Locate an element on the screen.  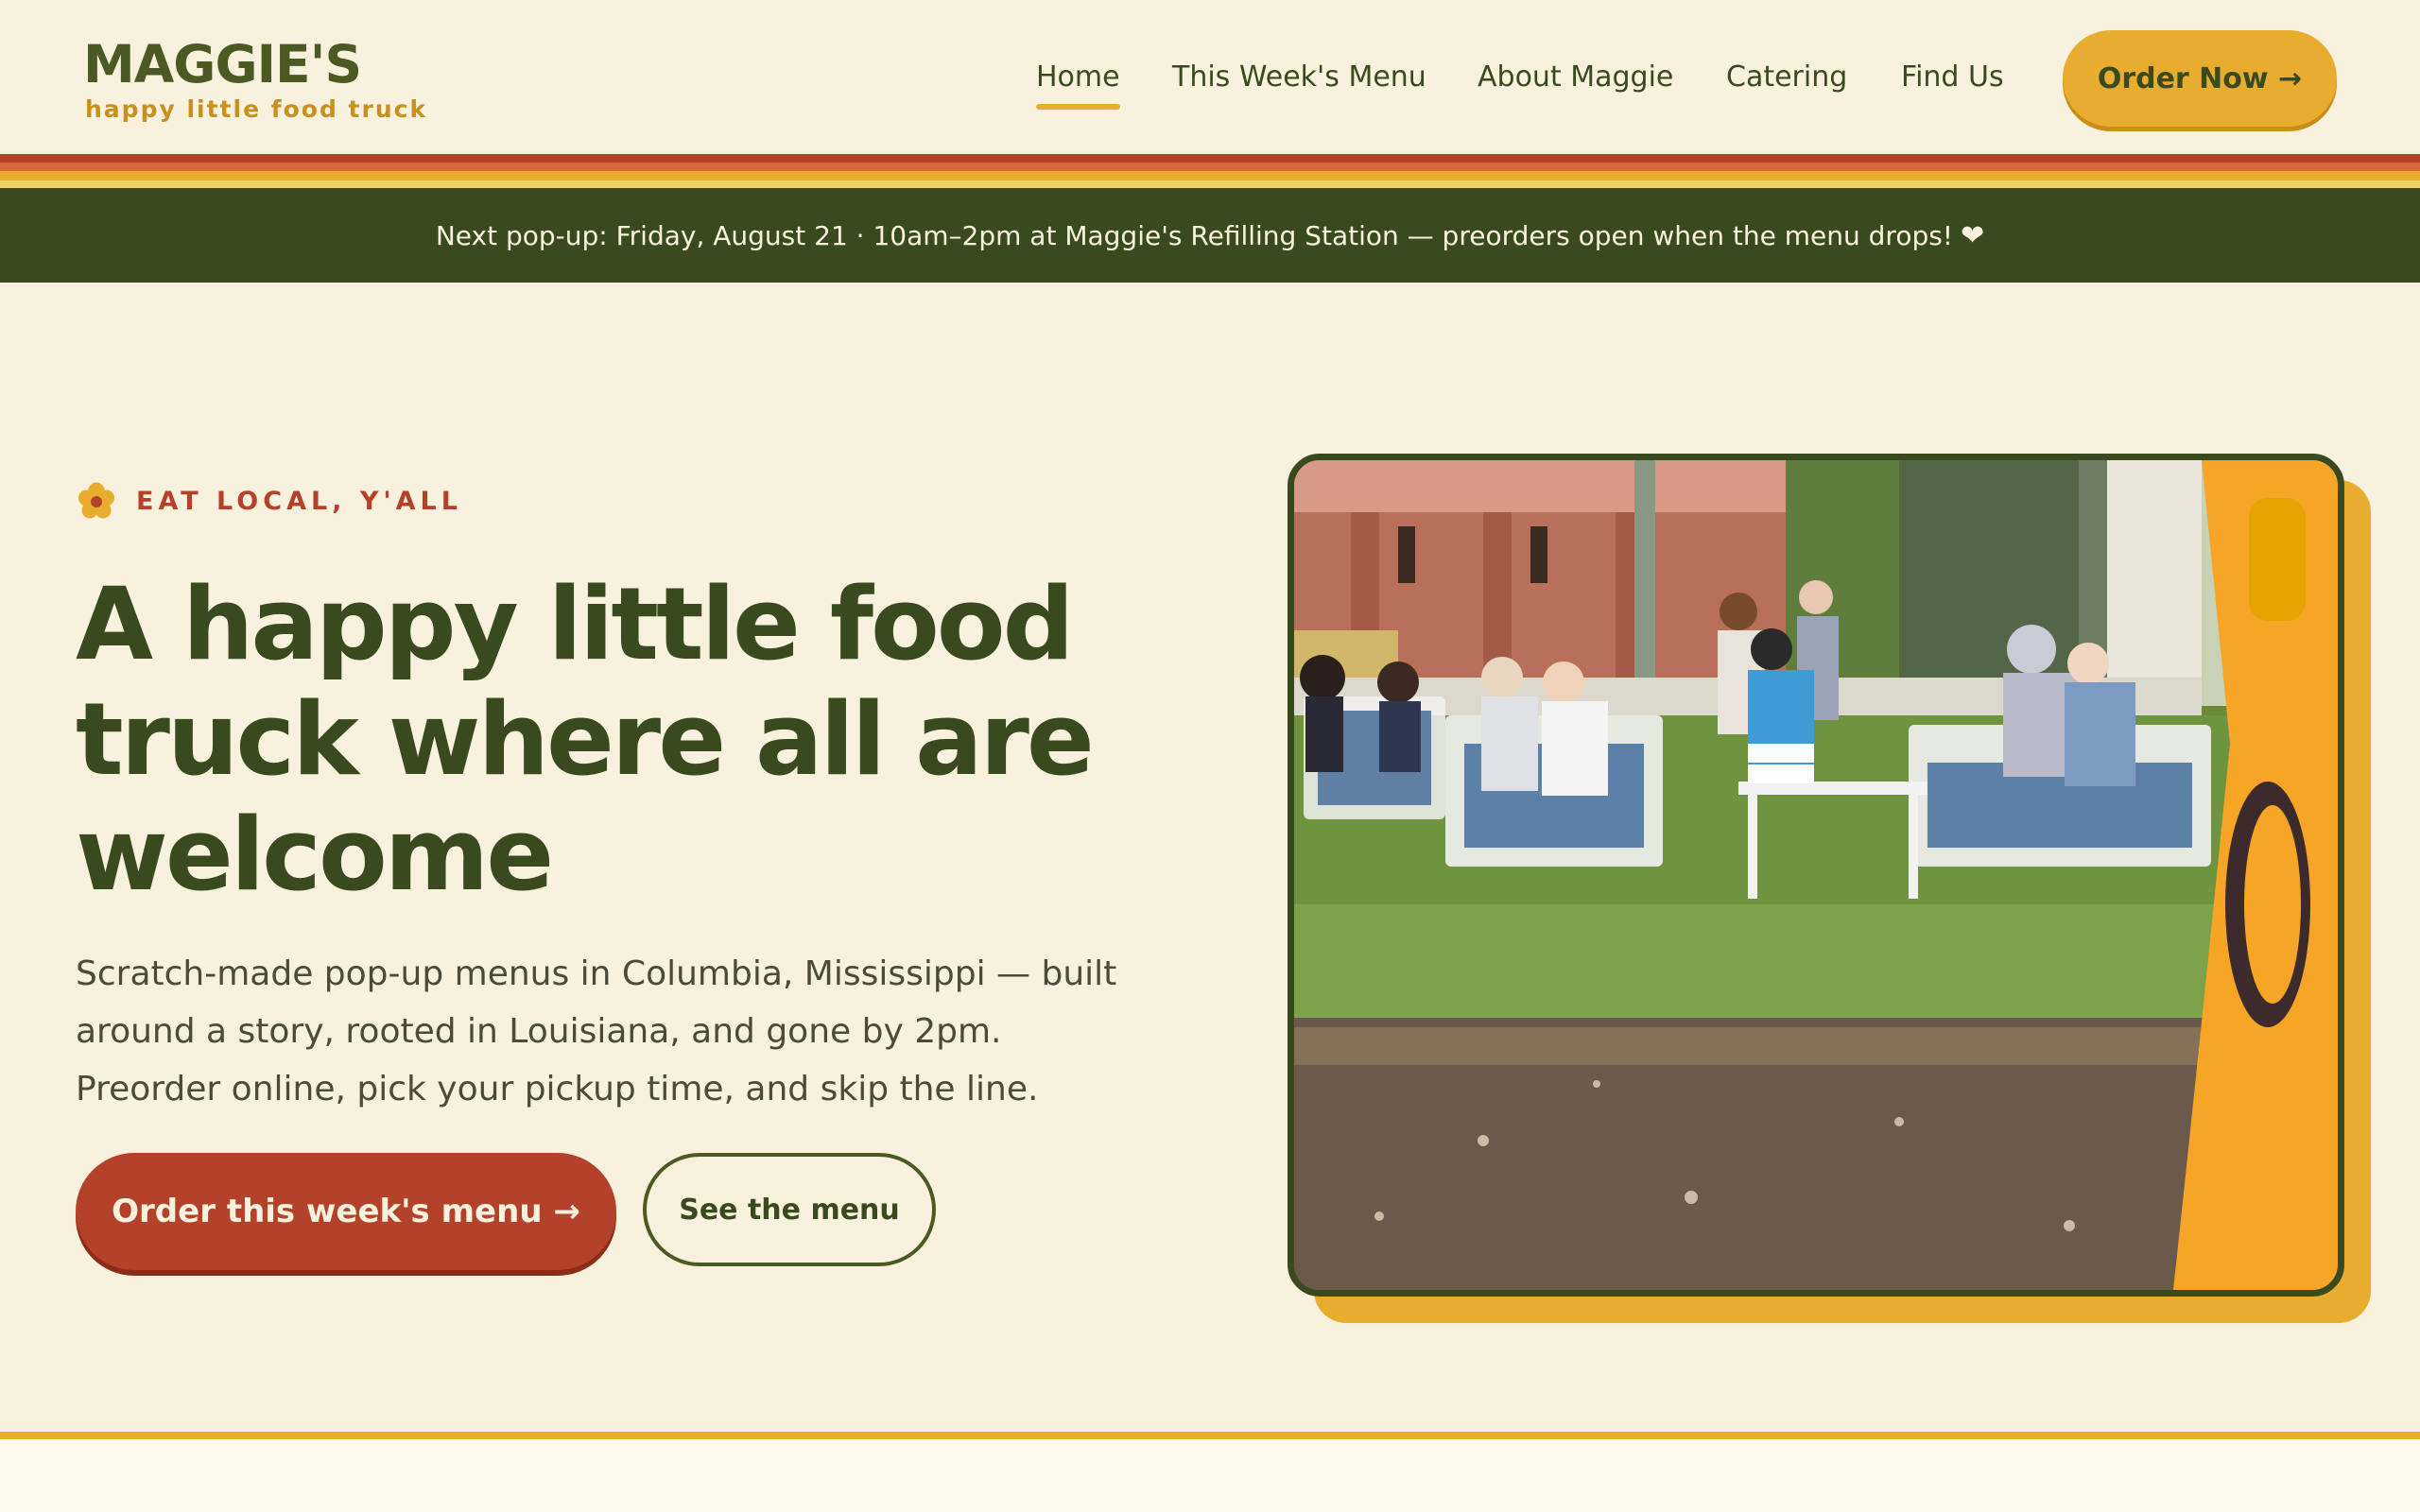
stripe-orange is located at coordinates (1210, 167).